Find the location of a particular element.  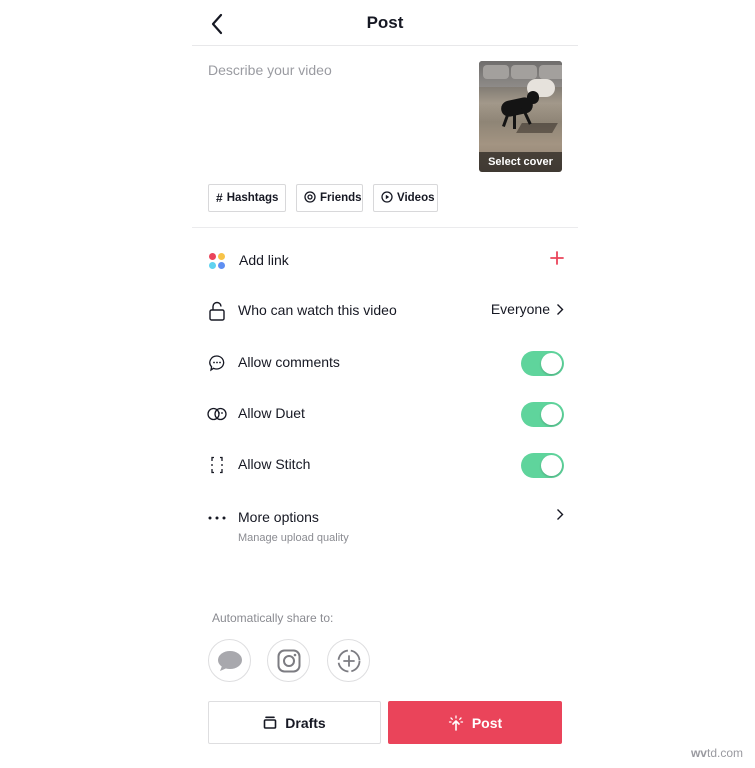

who-can-watch-row: Who can watch this video Everyone is located at coordinates (385, 311).